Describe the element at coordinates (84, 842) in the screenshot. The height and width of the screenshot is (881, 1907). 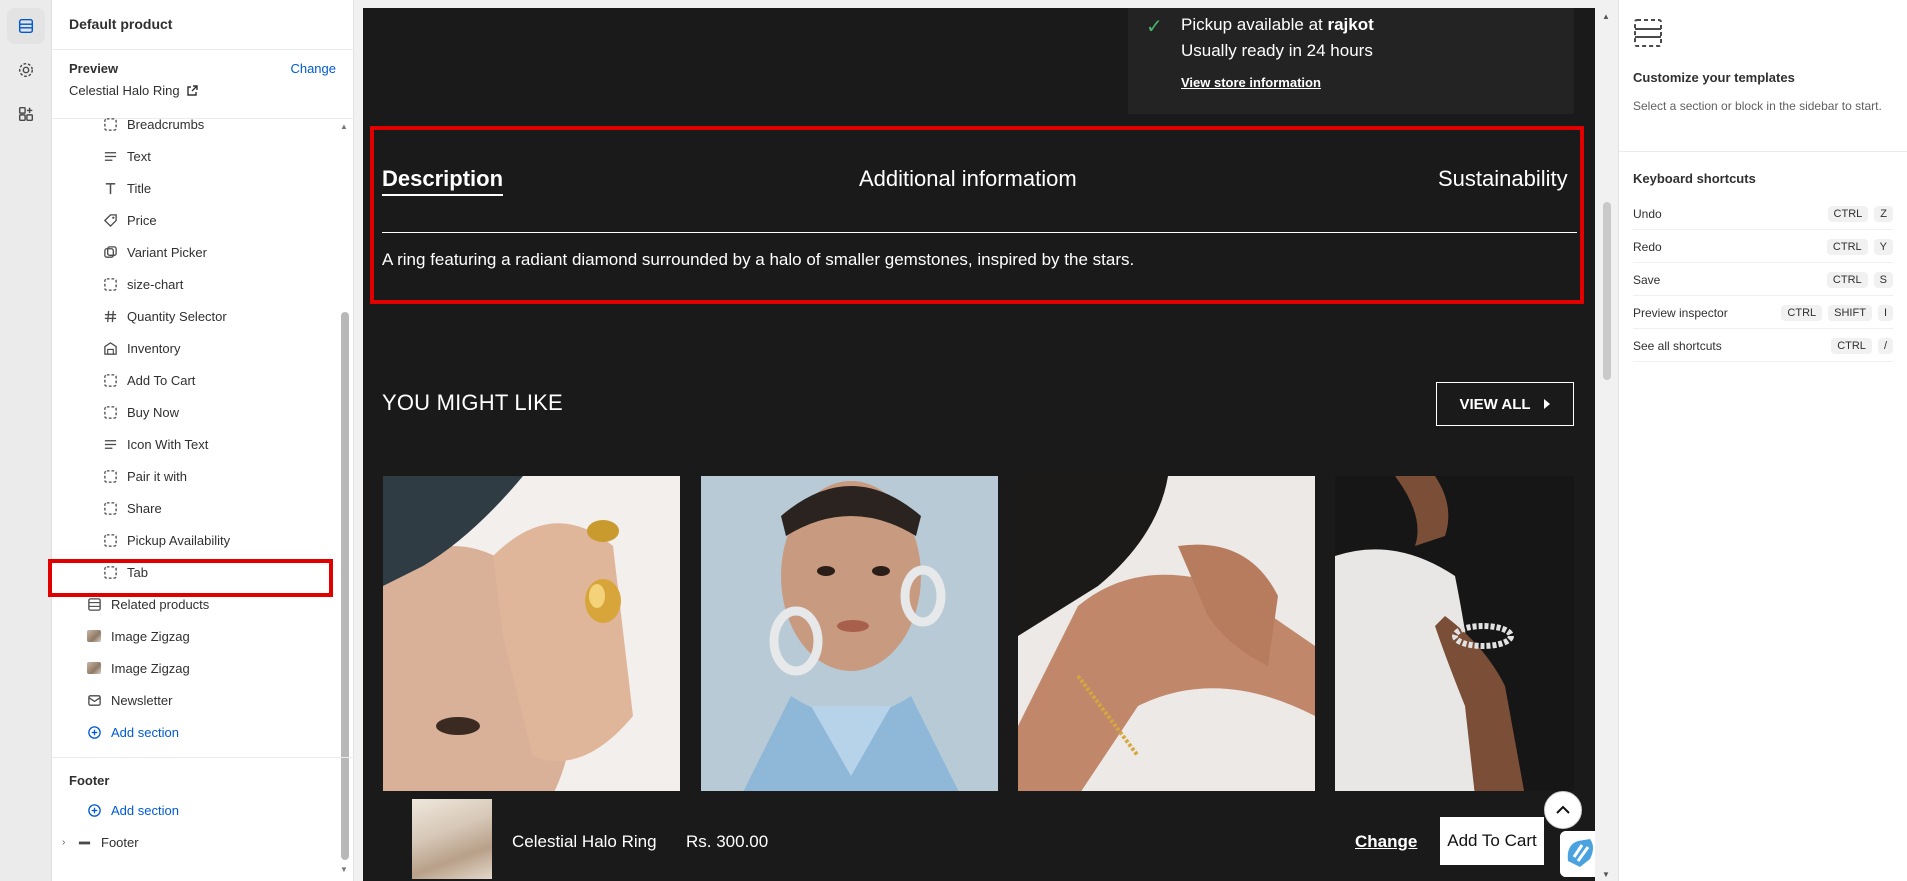
I see `footer-icon` at that location.